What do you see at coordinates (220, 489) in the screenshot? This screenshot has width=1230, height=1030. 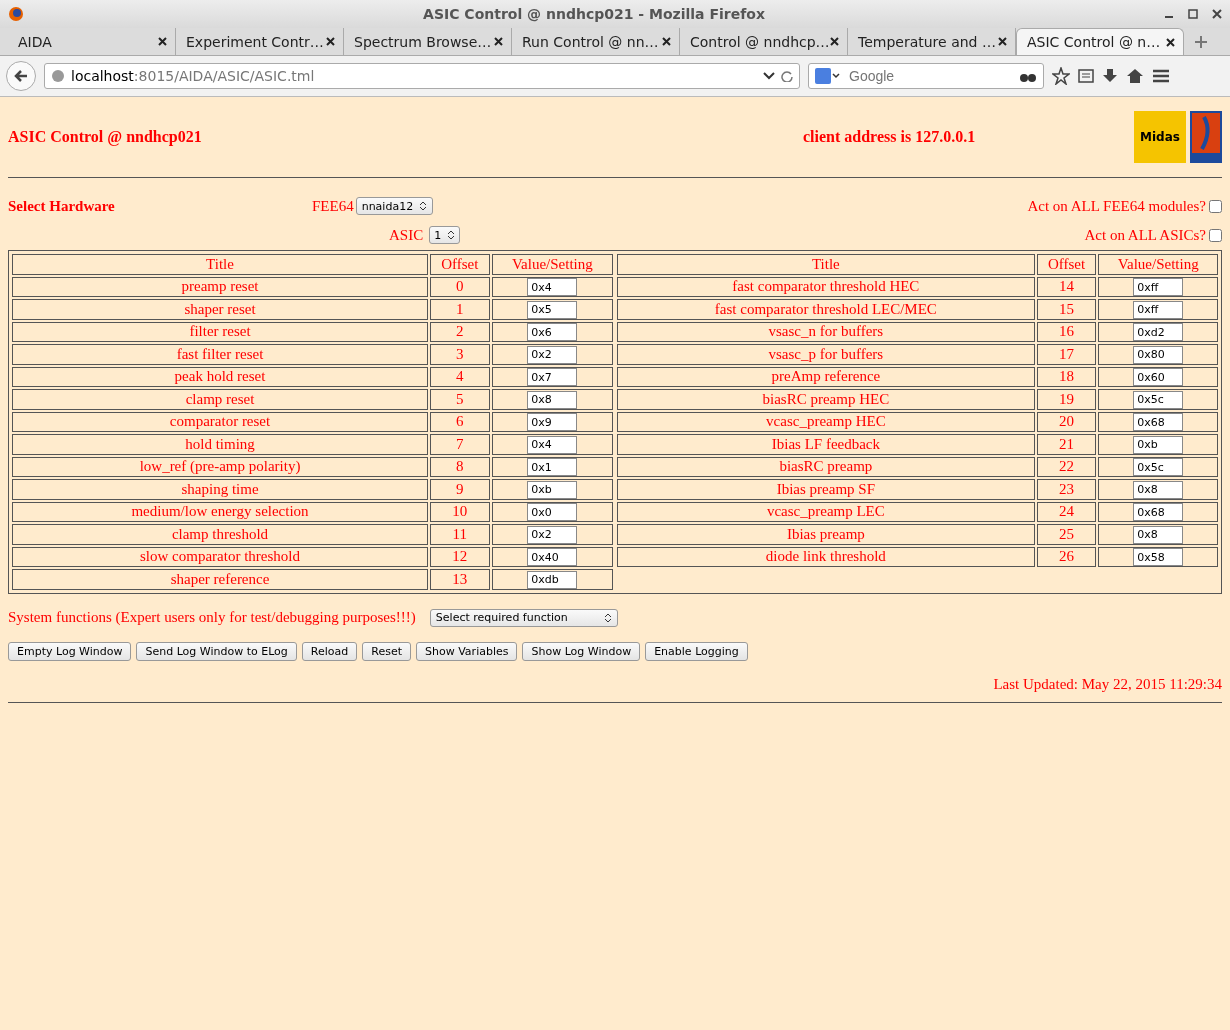 I see `table-cell: shaping time` at bounding box center [220, 489].